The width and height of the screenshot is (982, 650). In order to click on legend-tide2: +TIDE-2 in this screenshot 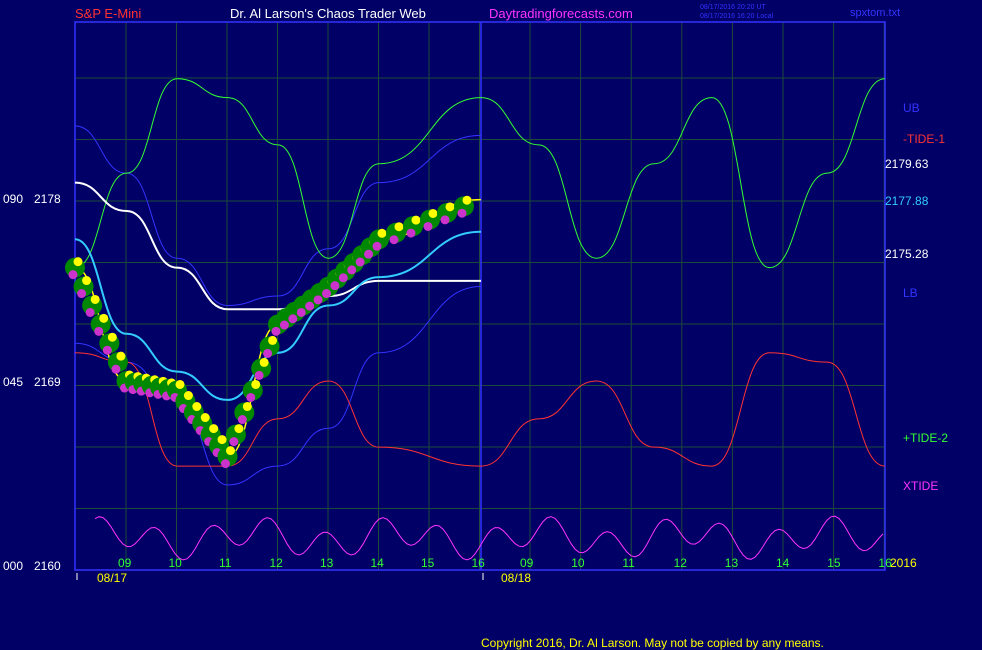, I will do `click(925, 438)`.